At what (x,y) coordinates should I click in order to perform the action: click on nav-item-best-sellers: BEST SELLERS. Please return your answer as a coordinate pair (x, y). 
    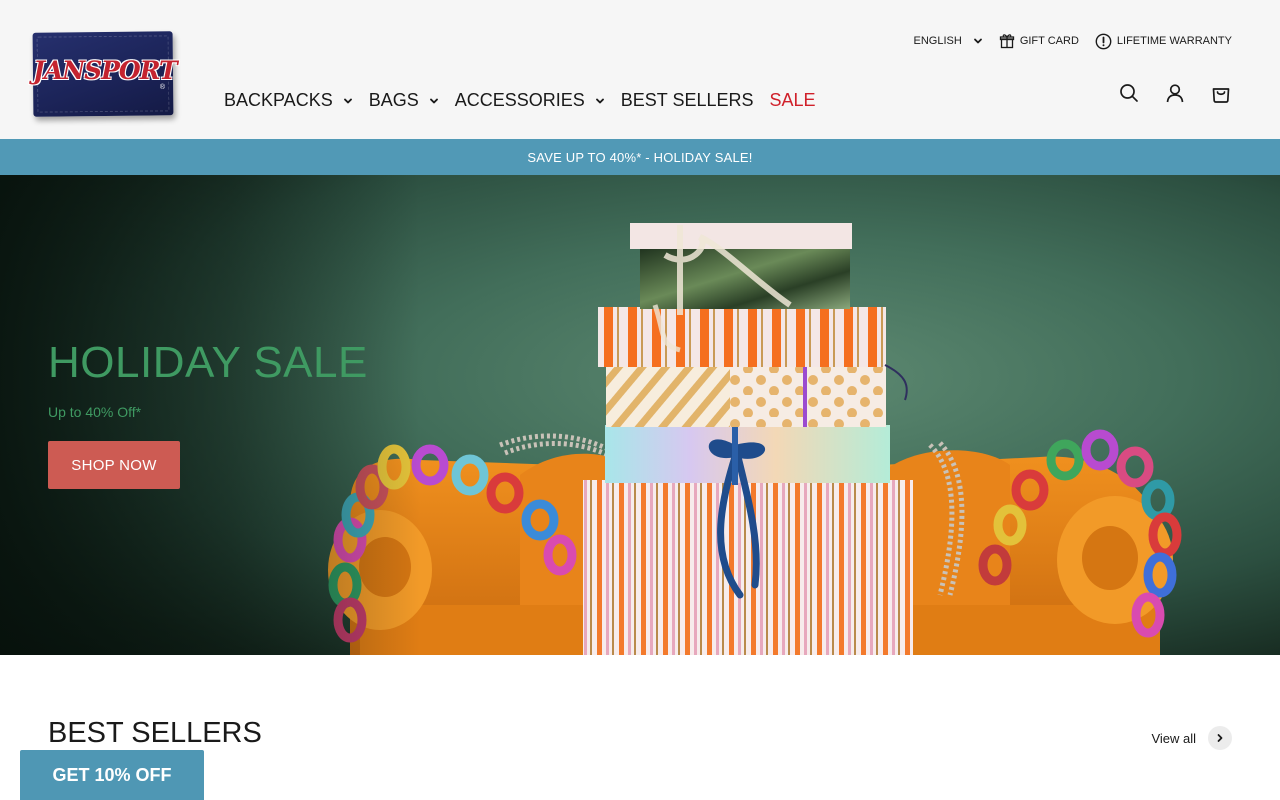
    Looking at the image, I should click on (687, 100).